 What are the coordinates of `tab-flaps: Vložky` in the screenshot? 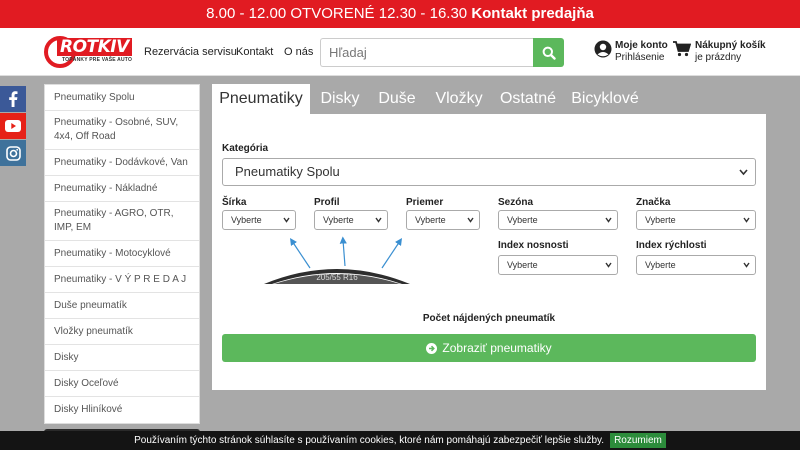 It's located at (459, 99).